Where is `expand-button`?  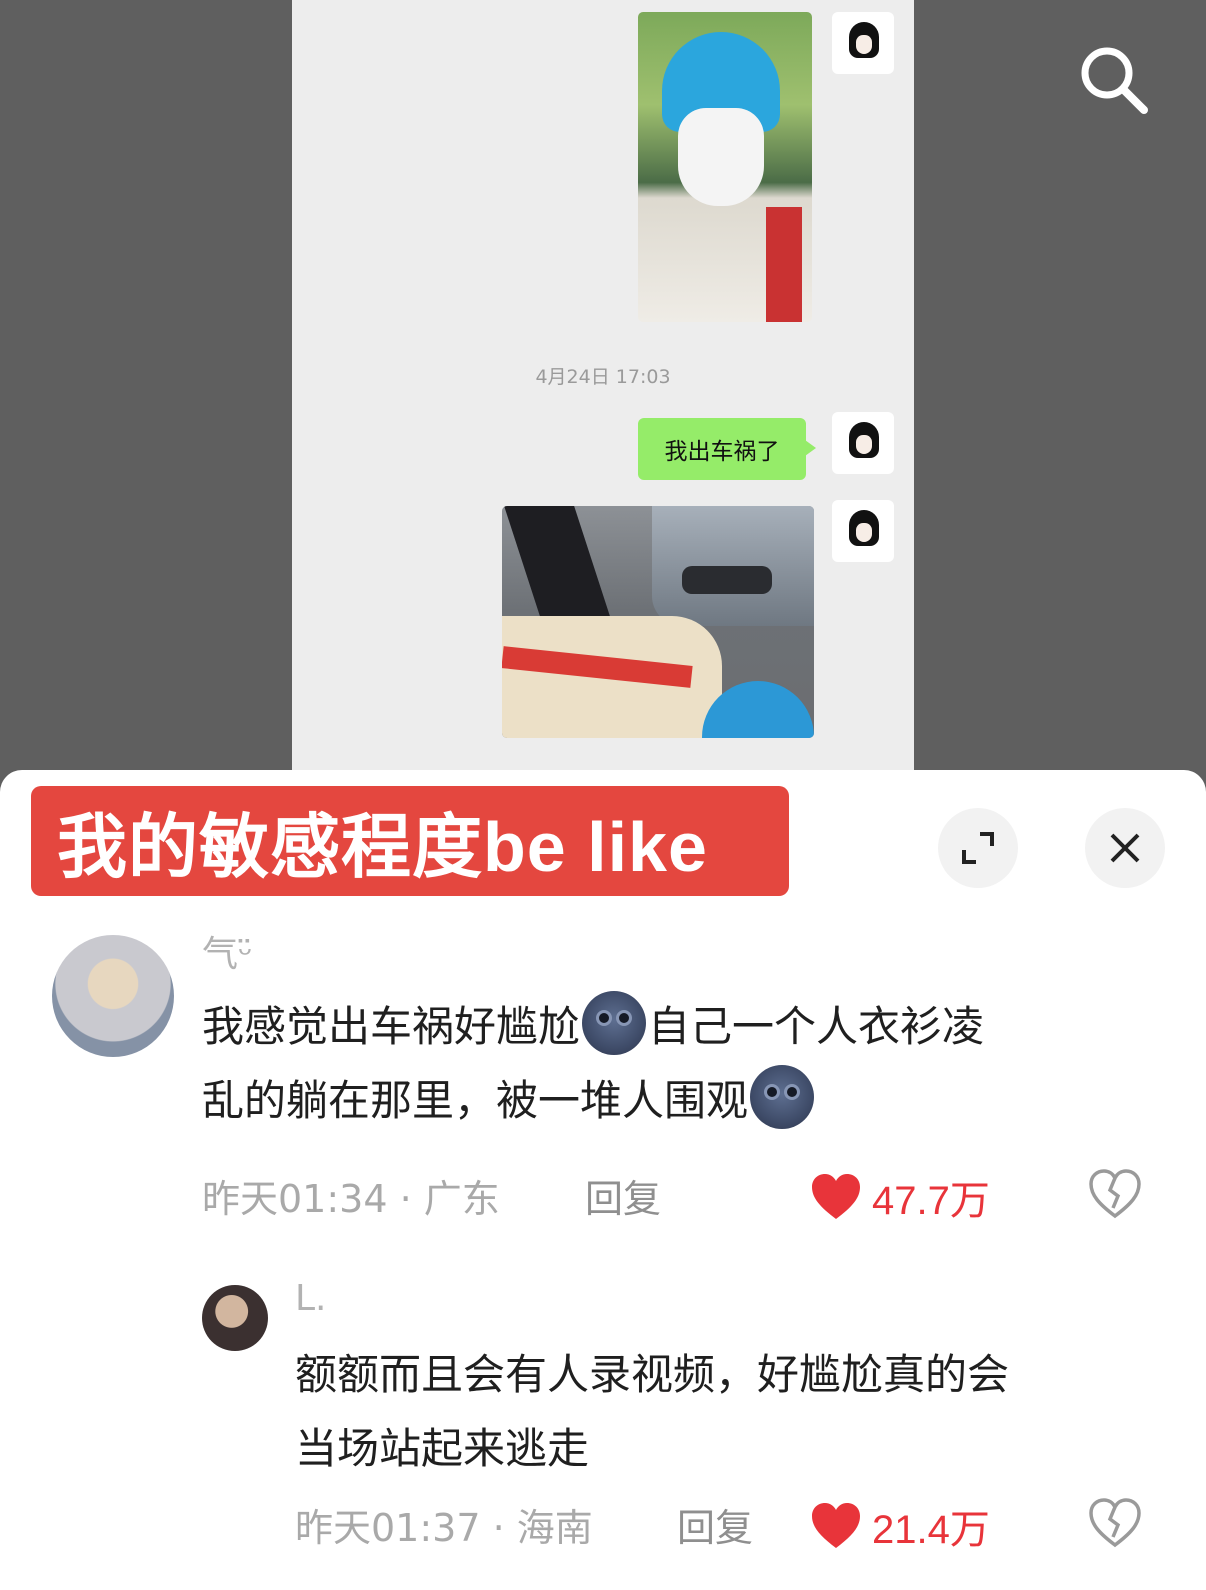
expand-button is located at coordinates (978, 848).